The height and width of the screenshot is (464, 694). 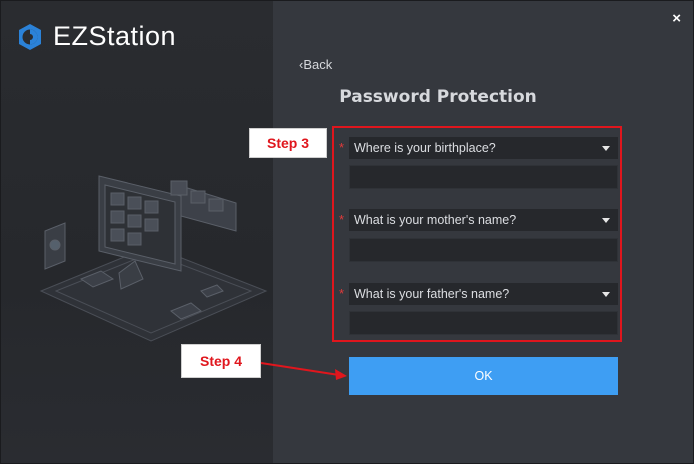 I want to click on page-title: Password Protection, so click(x=438, y=97).